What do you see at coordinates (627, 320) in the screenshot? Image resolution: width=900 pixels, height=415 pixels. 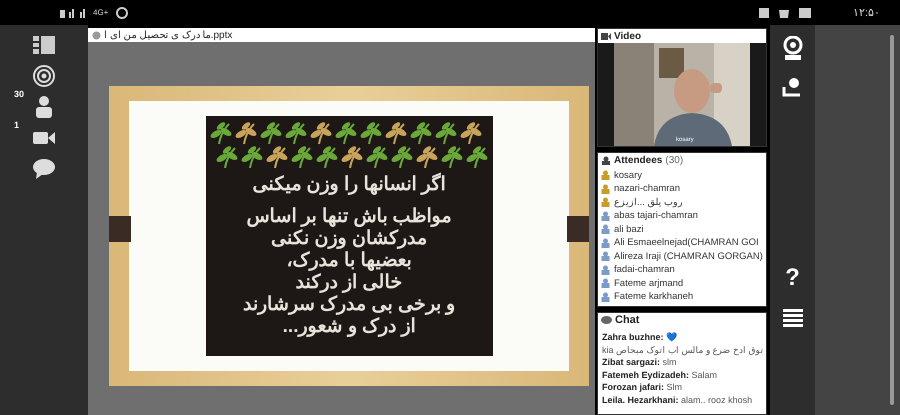 I see `panel-title: Chat` at bounding box center [627, 320].